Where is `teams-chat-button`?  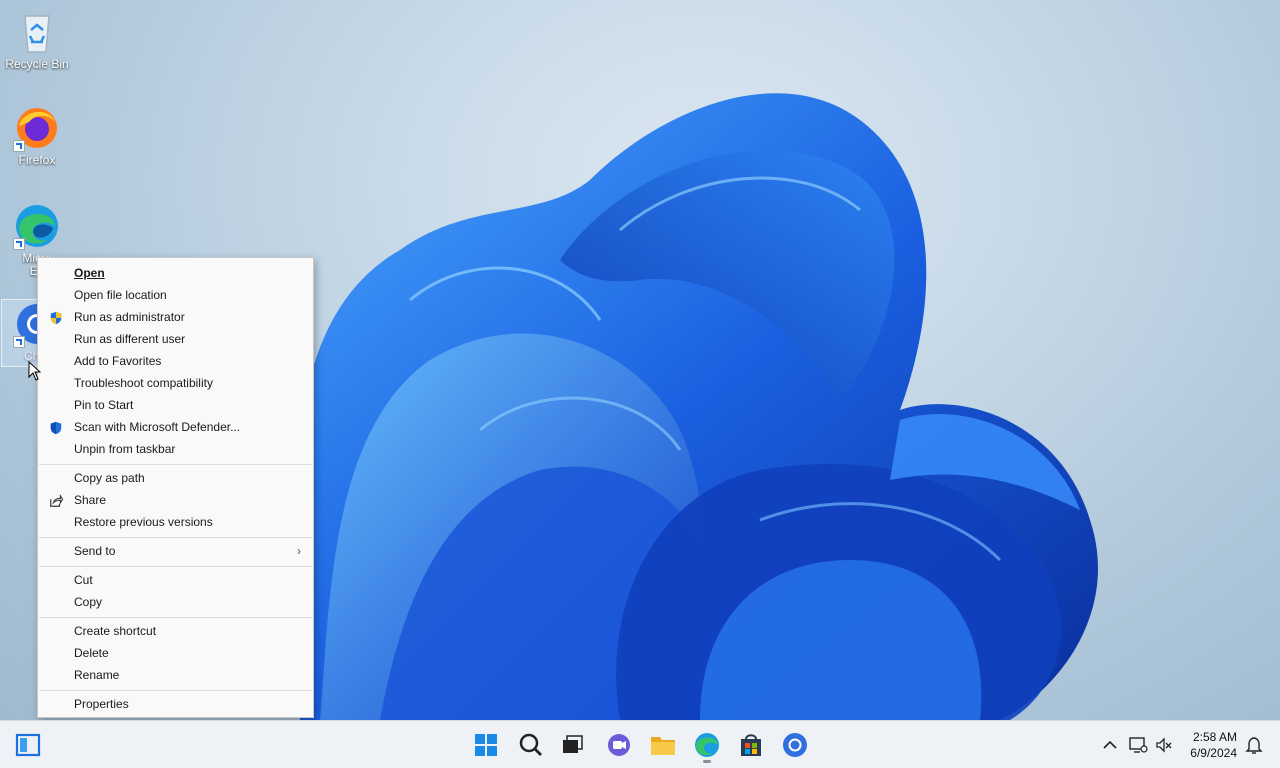 teams-chat-button is located at coordinates (619, 745).